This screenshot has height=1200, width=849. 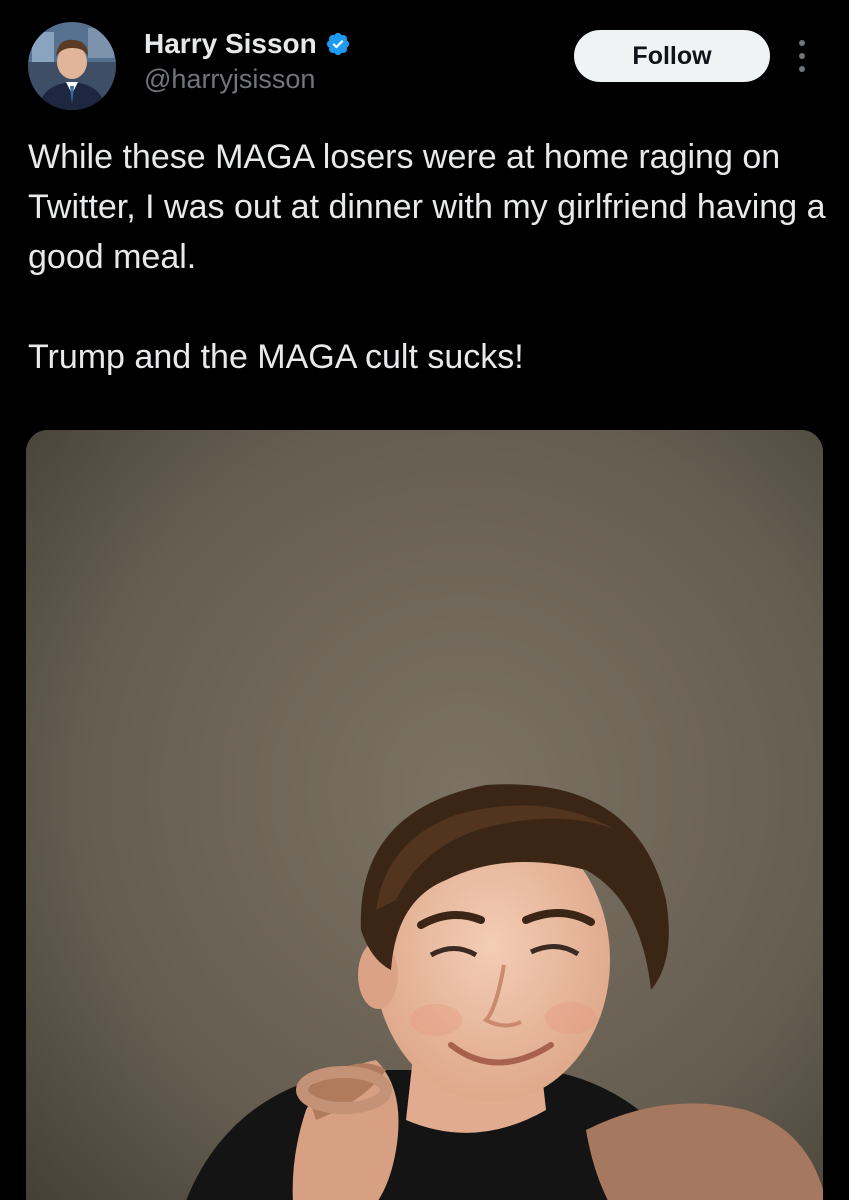 What do you see at coordinates (230, 44) in the screenshot?
I see `author-display-name: Harry Sisson` at bounding box center [230, 44].